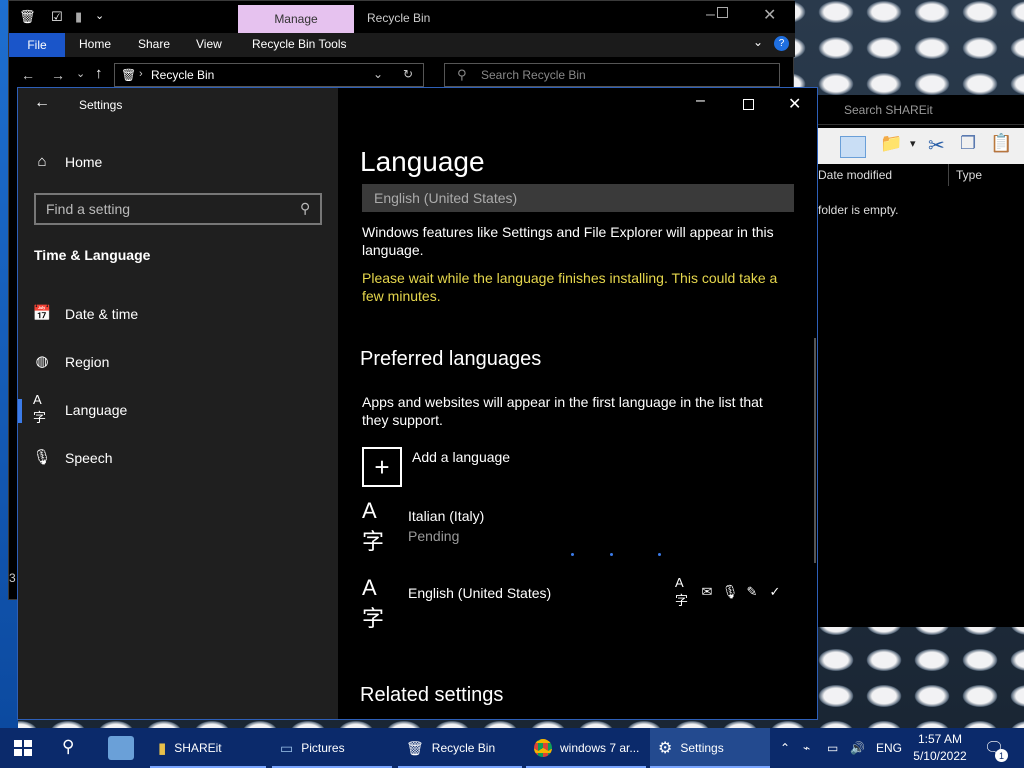  Describe the element at coordinates (936, 145) in the screenshot. I see `cut-icon: ✂` at that location.